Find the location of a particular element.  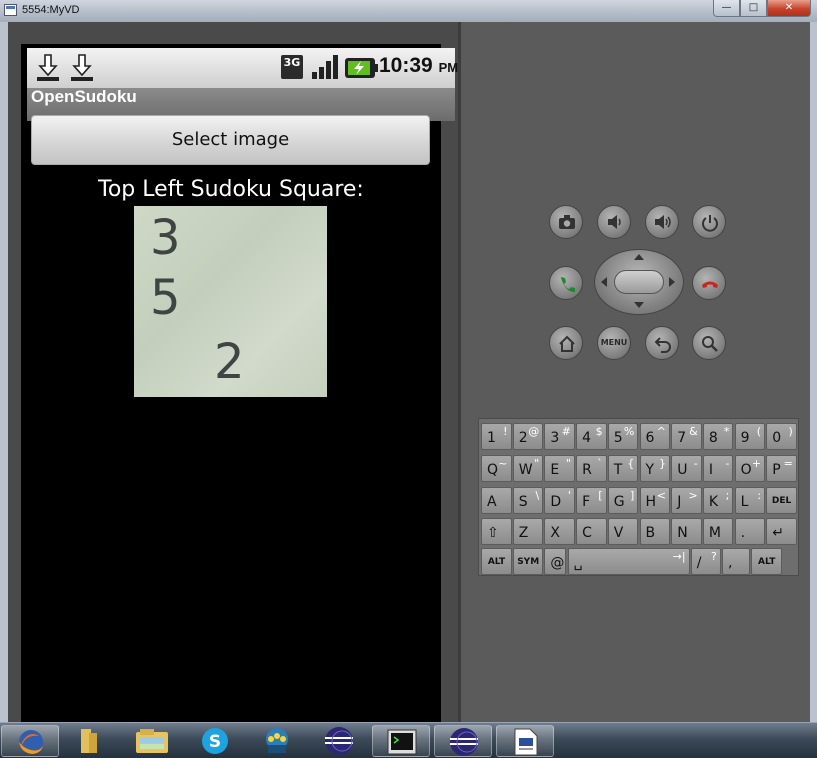

search-button is located at coordinates (709, 343).